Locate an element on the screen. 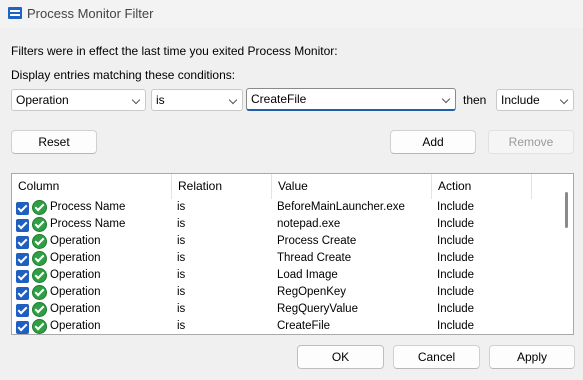  column-header-value: Value is located at coordinates (352, 186).